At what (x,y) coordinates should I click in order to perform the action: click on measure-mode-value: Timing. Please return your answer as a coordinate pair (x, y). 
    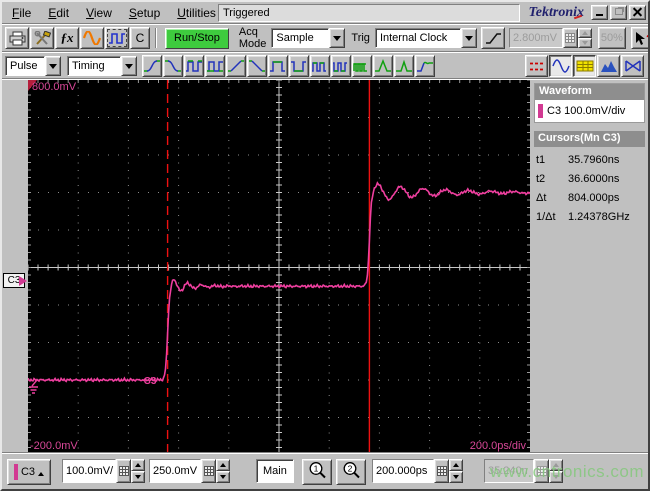
    Looking at the image, I should click on (94, 65).